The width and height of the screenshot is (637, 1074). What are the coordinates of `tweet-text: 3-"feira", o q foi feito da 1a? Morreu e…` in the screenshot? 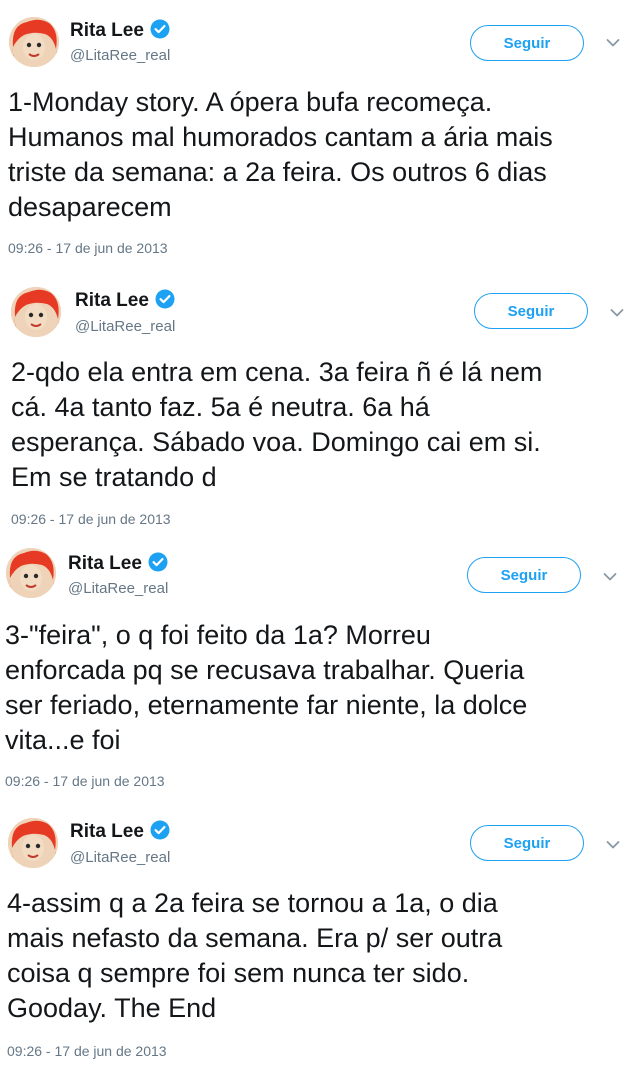 It's located at (266, 687).